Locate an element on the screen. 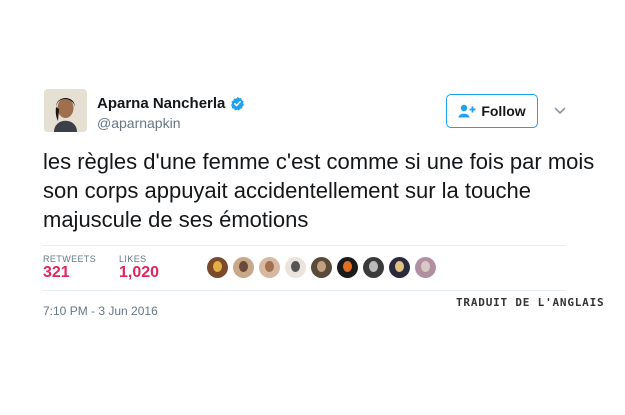  retweets-label: RETWEETS is located at coordinates (69, 259).